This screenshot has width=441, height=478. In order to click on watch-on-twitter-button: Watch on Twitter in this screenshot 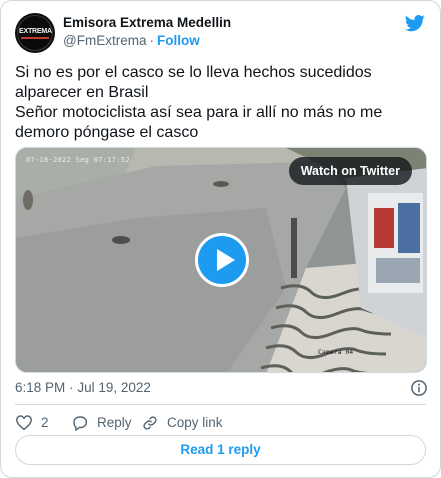, I will do `click(350, 171)`.